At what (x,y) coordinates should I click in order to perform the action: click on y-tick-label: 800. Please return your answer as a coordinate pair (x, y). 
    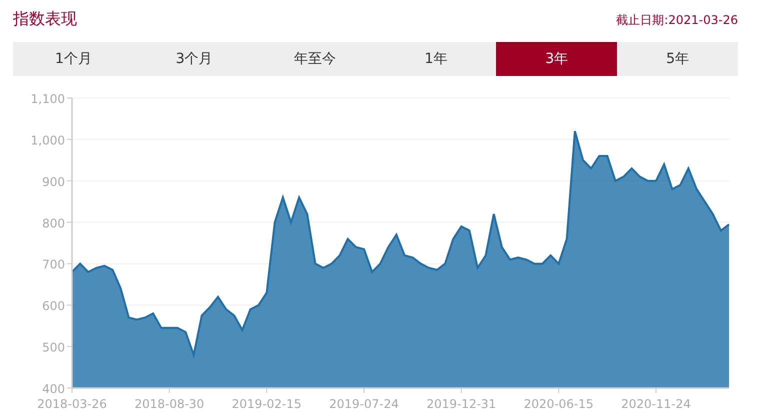
    Looking at the image, I should click on (53, 223).